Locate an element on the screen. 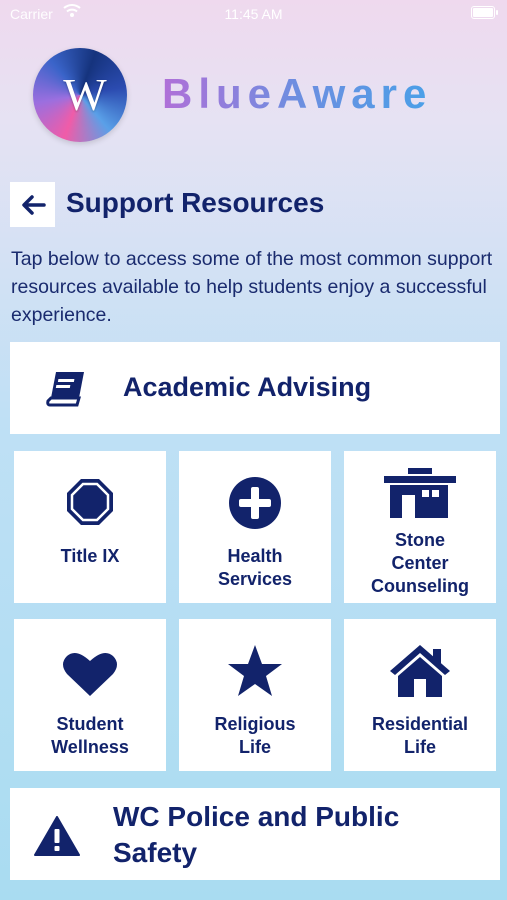  back-button is located at coordinates (32, 204).